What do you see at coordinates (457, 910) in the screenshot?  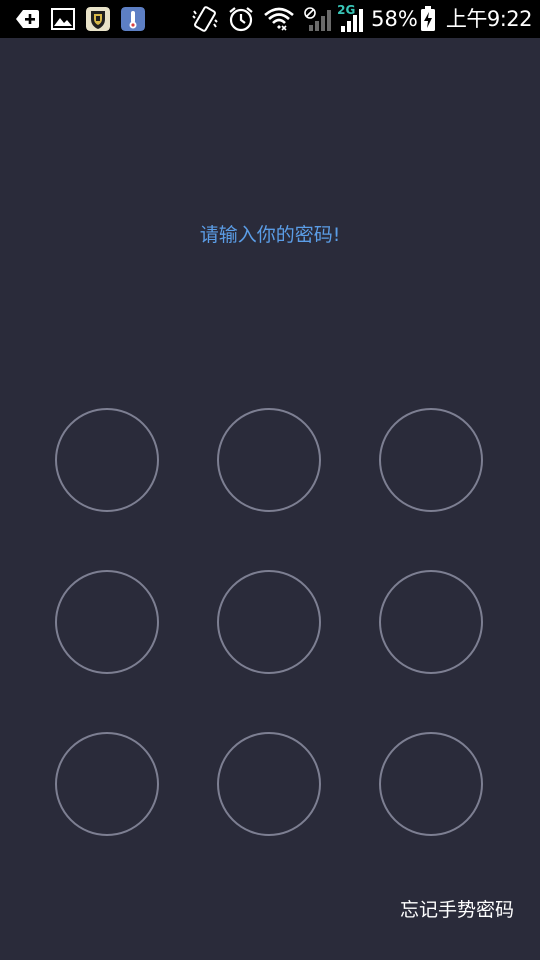 I see `forgot-pattern-link: 忘记手势密码` at bounding box center [457, 910].